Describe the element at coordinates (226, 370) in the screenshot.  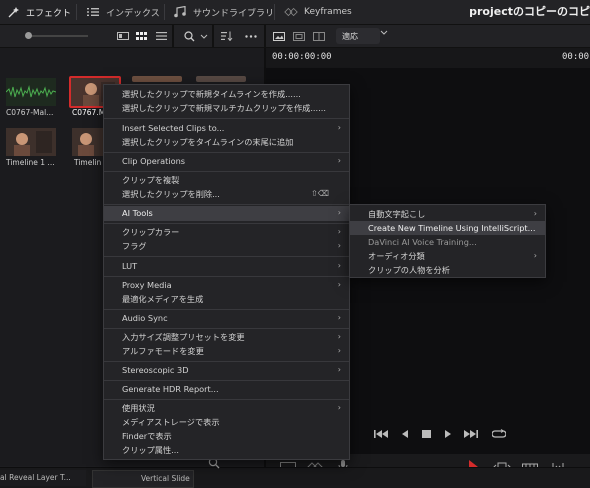
I see `menu-item-stereoscopic: Stereoscopic 3D ›` at that location.